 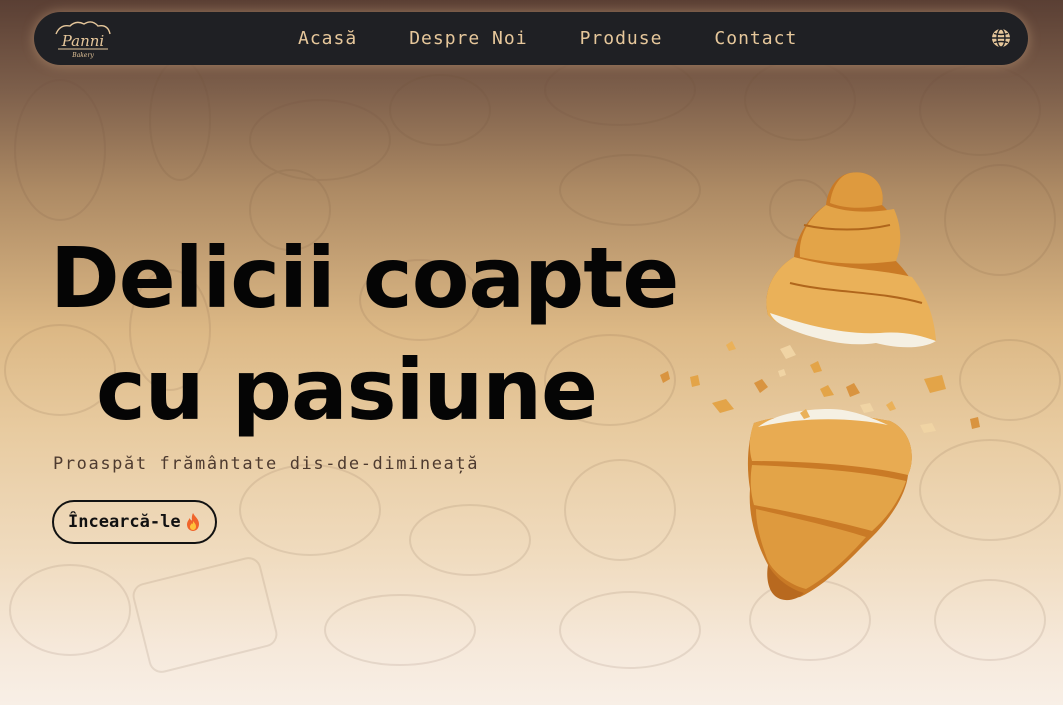 What do you see at coordinates (621, 38) in the screenshot?
I see `nav-link-produse: Produse` at bounding box center [621, 38].